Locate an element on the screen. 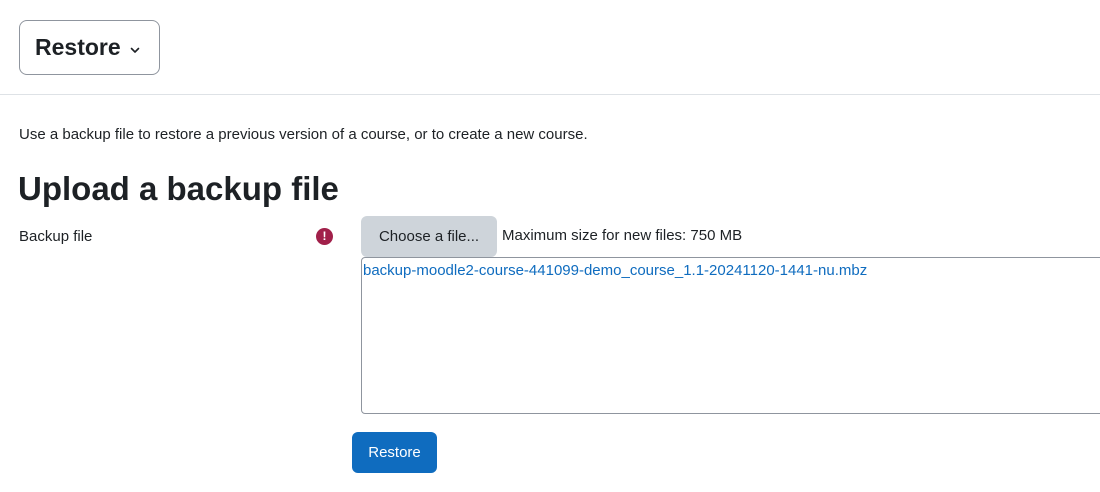  restore-button: Restore is located at coordinates (394, 452).